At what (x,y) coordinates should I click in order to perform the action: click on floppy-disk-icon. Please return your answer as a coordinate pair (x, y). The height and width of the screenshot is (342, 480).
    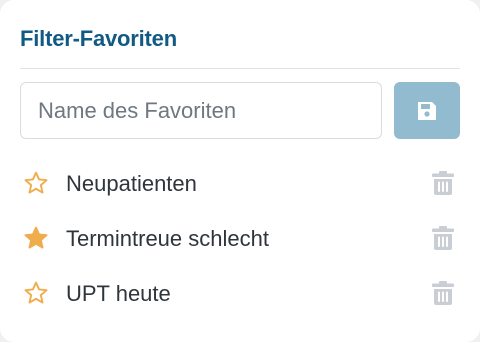
    Looking at the image, I should click on (427, 110).